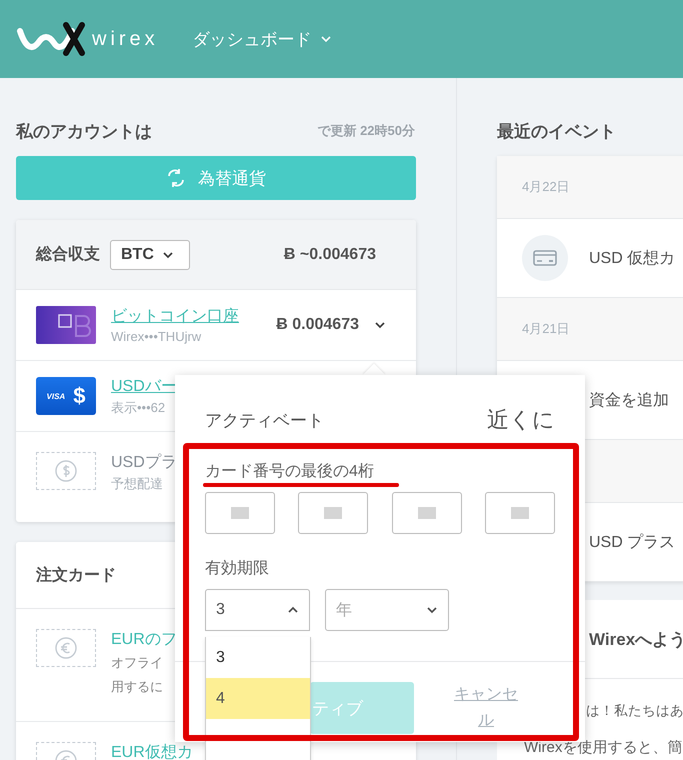 The height and width of the screenshot is (760, 683). What do you see at coordinates (125, 39) in the screenshot?
I see `logo-text: wirex` at bounding box center [125, 39].